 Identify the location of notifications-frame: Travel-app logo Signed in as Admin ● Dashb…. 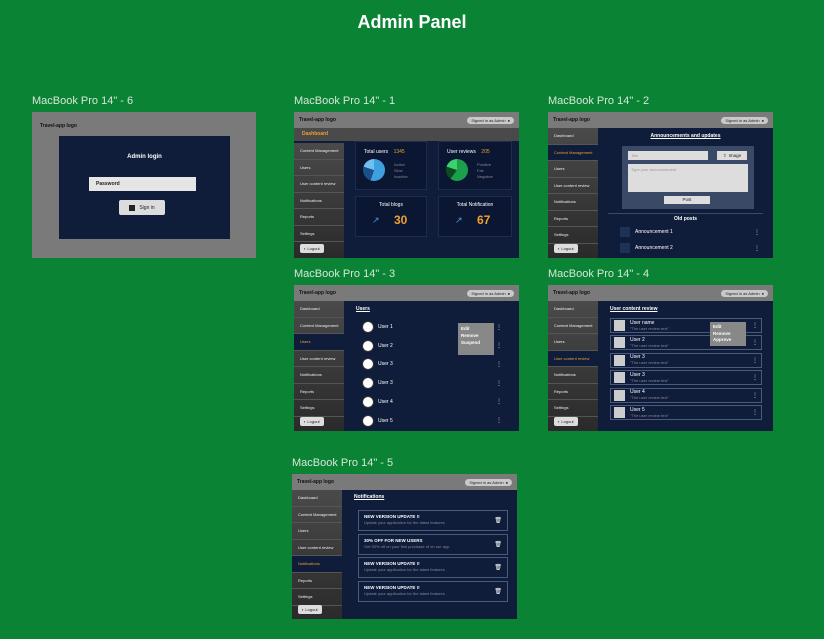
(404, 546).